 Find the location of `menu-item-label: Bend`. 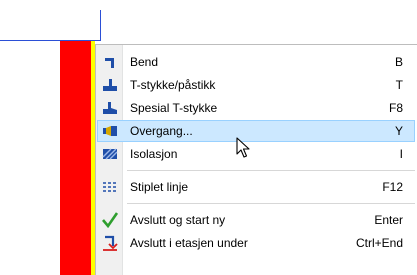

menu-item-label: Bend is located at coordinates (144, 62).